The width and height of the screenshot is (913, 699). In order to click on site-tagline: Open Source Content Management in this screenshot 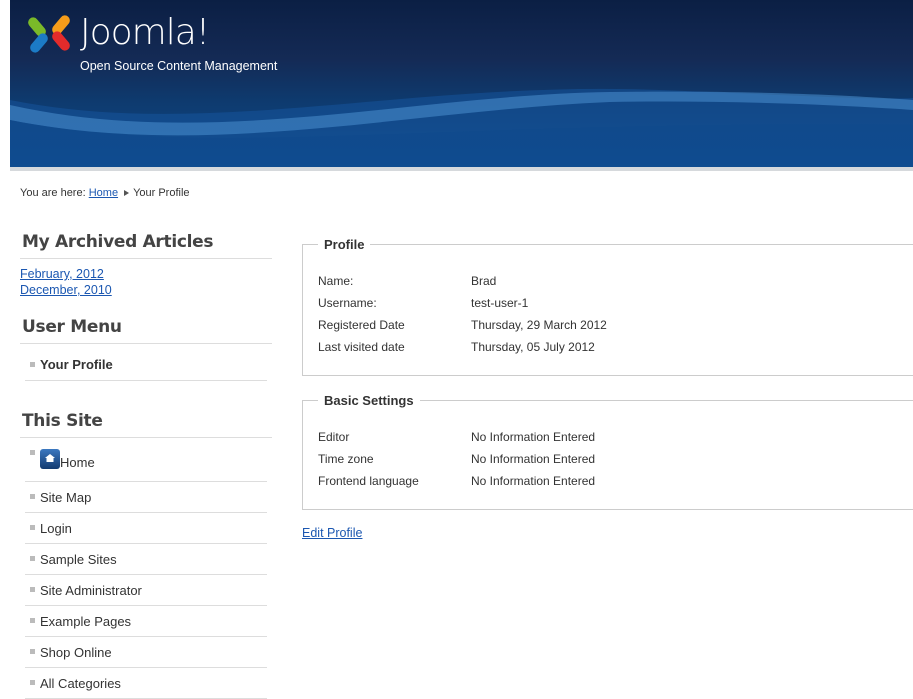, I will do `click(179, 66)`.